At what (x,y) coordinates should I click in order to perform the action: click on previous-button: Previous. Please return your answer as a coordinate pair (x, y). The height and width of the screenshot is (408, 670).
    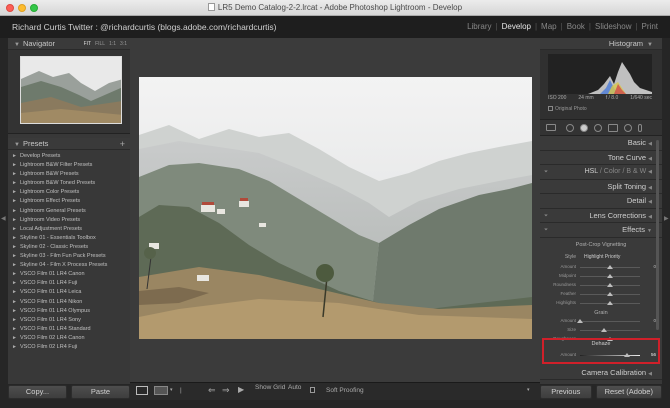
    Looking at the image, I should click on (566, 392).